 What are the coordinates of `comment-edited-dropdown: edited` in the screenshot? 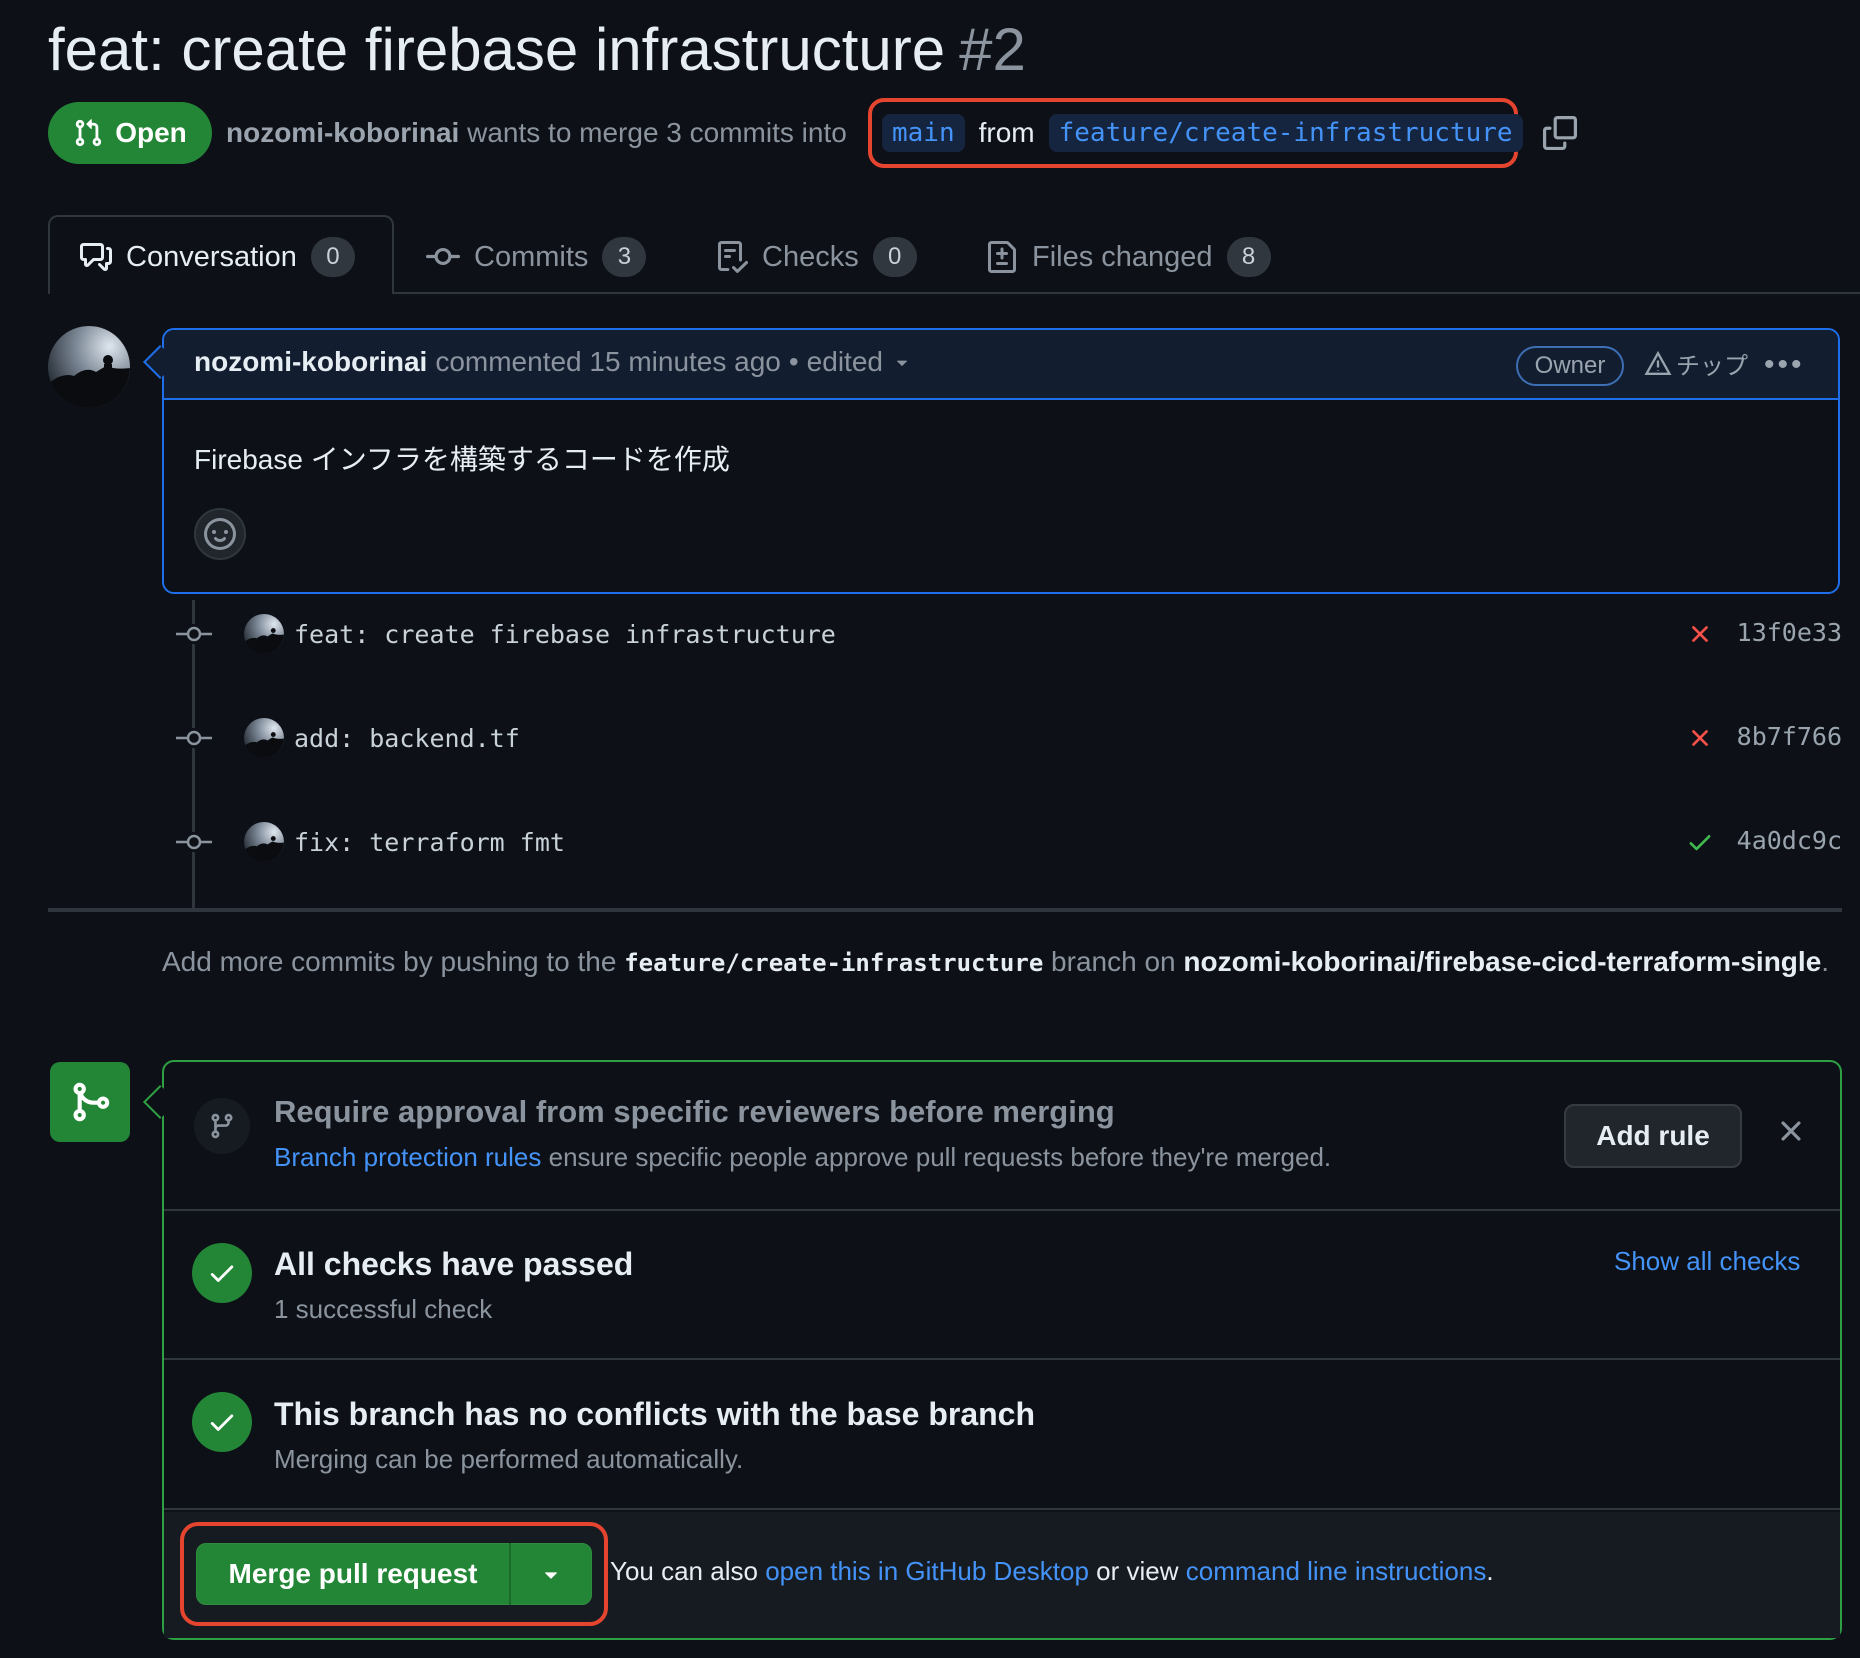 It's located at (860, 362).